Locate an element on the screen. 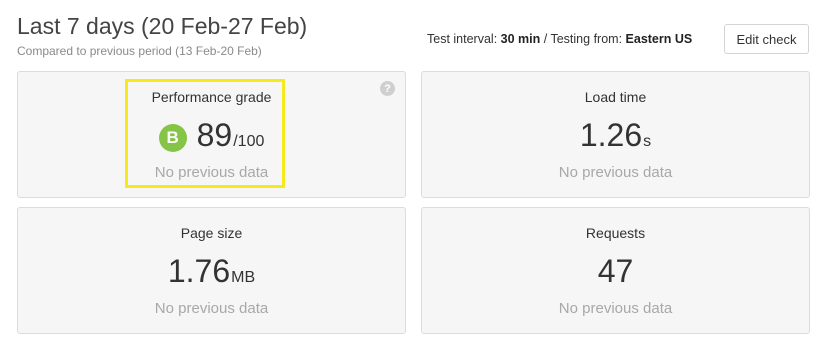 This screenshot has width=821, height=350. edit-check-button: Edit check is located at coordinates (766, 39).